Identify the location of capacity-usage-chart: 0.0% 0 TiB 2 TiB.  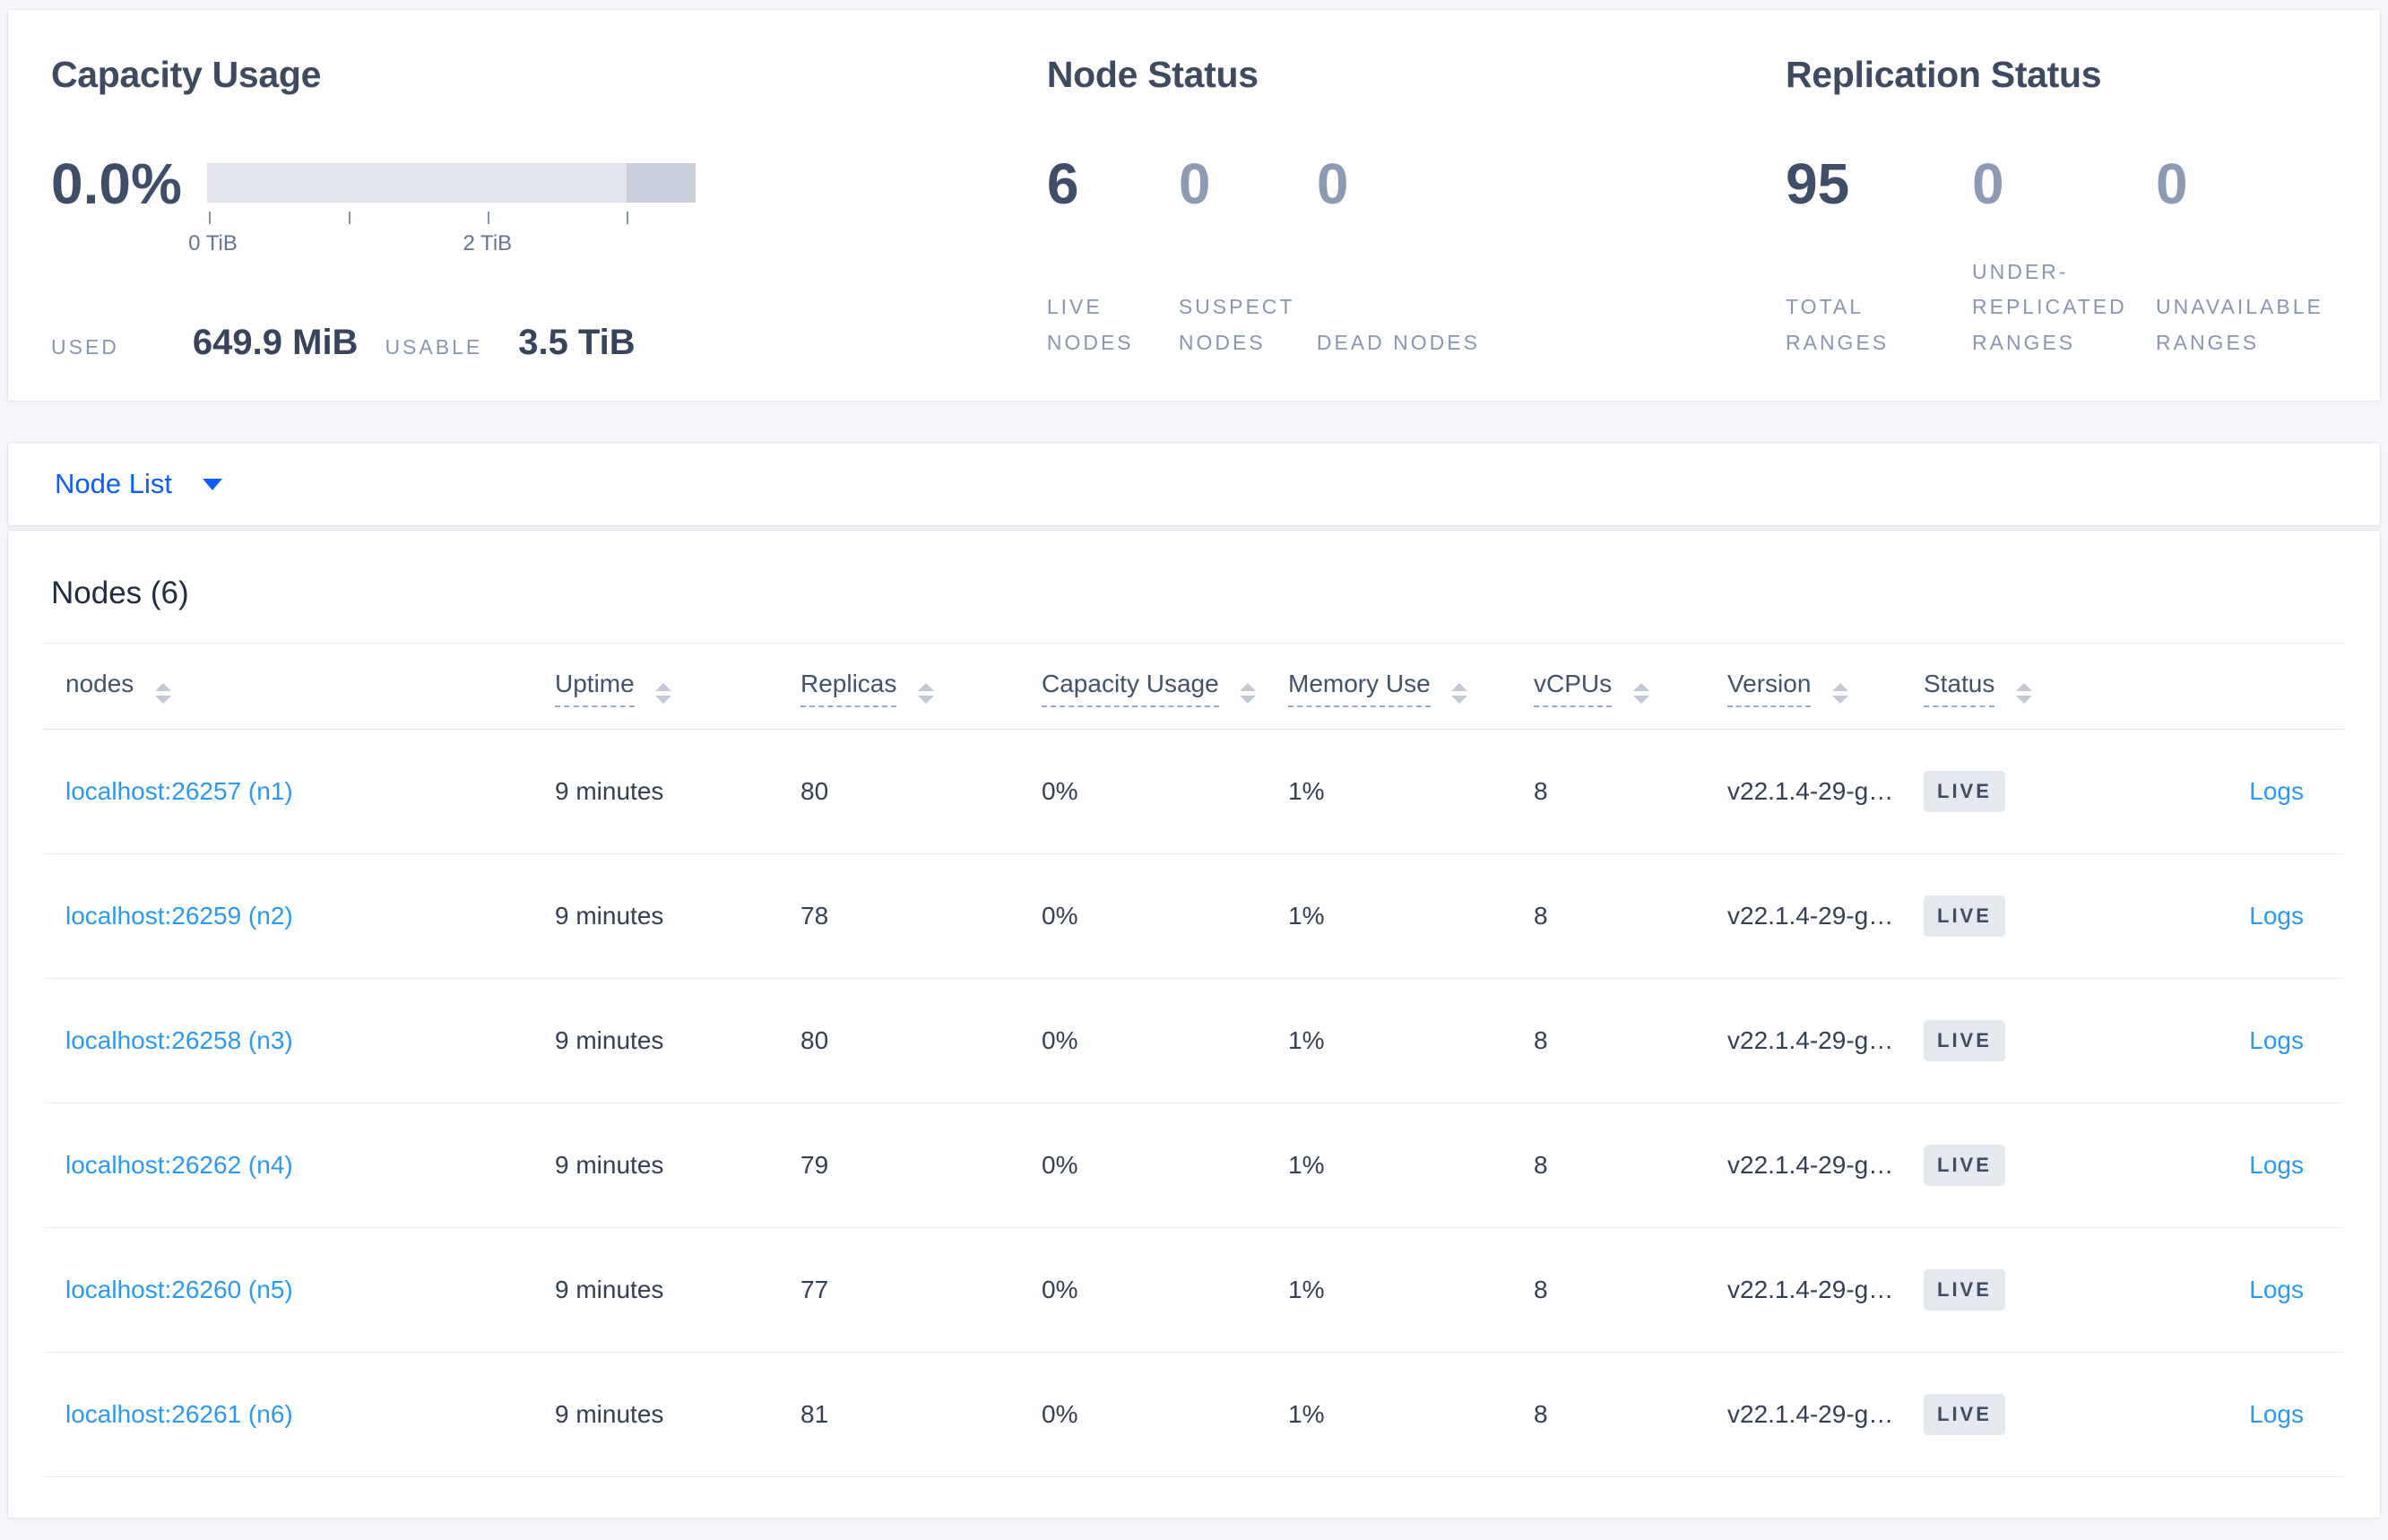
(549, 206).